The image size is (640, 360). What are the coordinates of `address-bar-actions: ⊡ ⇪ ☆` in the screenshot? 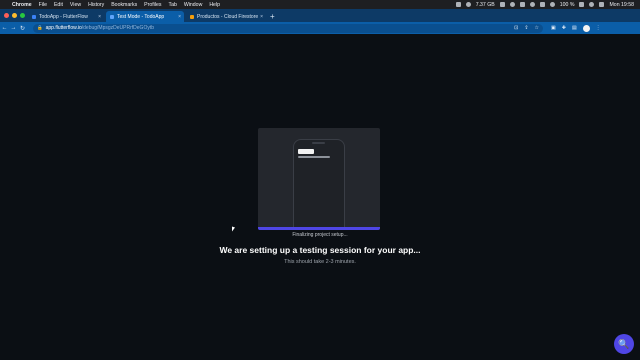 It's located at (528, 28).